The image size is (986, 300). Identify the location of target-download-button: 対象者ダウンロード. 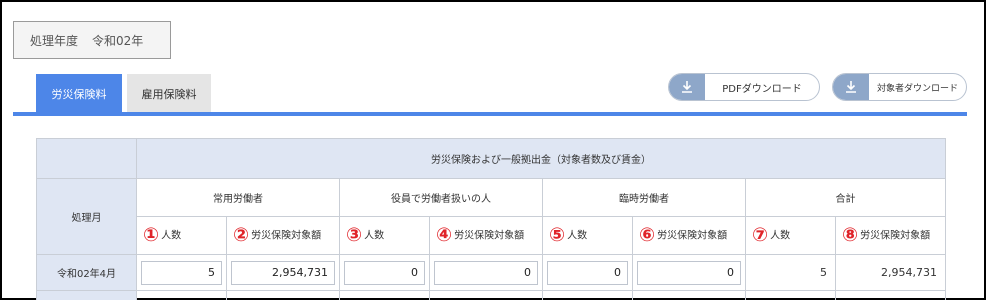
(899, 87).